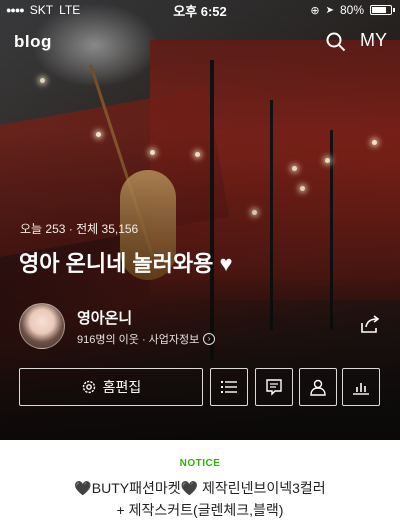 This screenshot has width=400, height=525. Describe the element at coordinates (200, 10) in the screenshot. I see `status-bar: ●●●● SKT LTE 오후 6:52 ⊕ ➤ 80%` at that location.